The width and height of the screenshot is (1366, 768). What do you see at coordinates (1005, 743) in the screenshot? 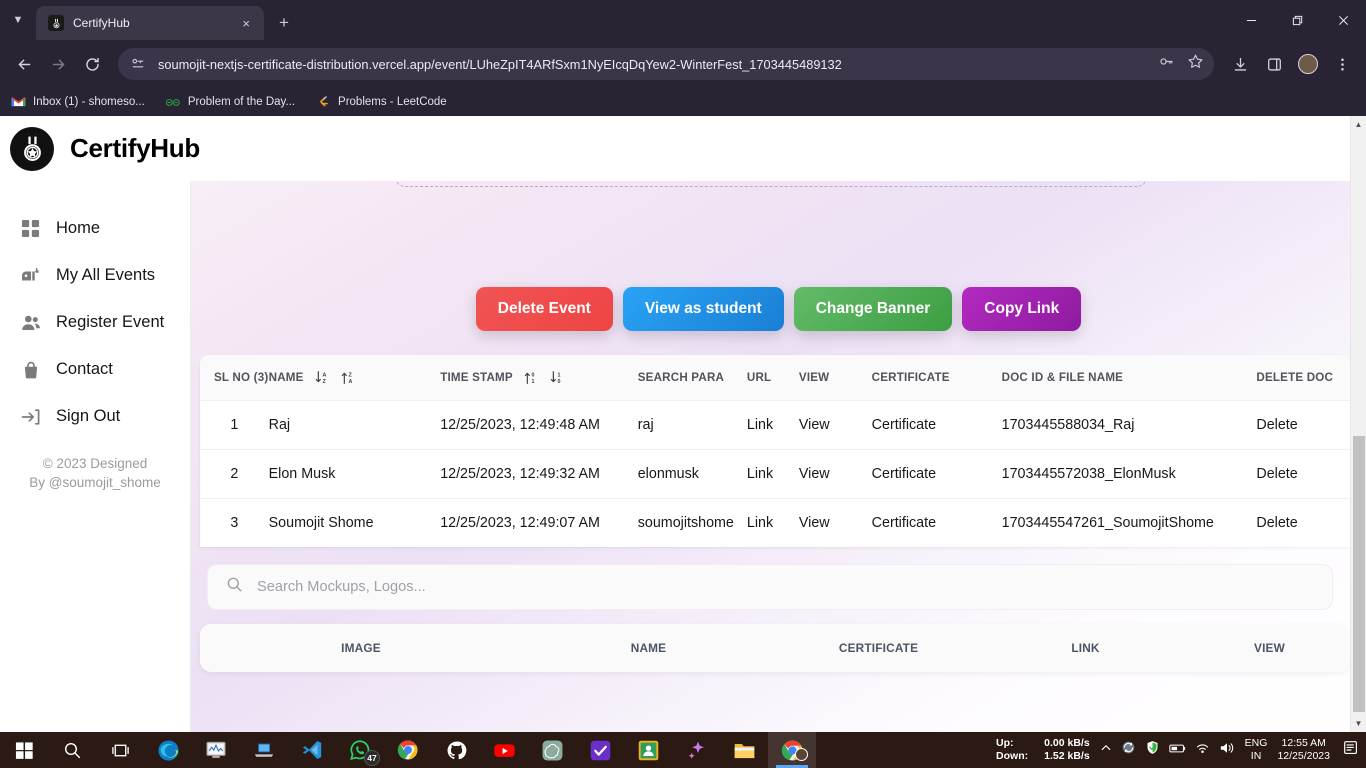
I see `upload-label: Up:` at bounding box center [1005, 743].